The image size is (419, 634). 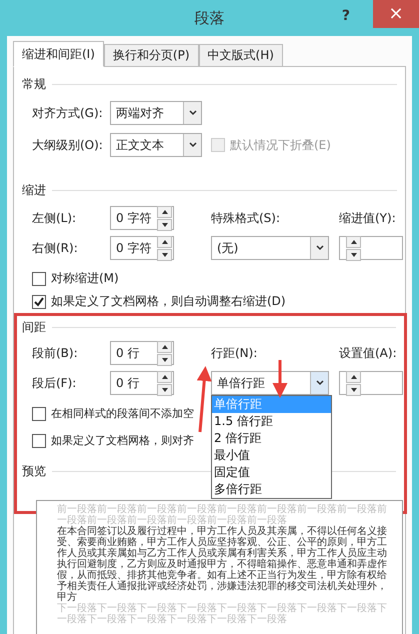 What do you see at coordinates (156, 113) in the screenshot?
I see `dropdown: 两端对齐` at bounding box center [156, 113].